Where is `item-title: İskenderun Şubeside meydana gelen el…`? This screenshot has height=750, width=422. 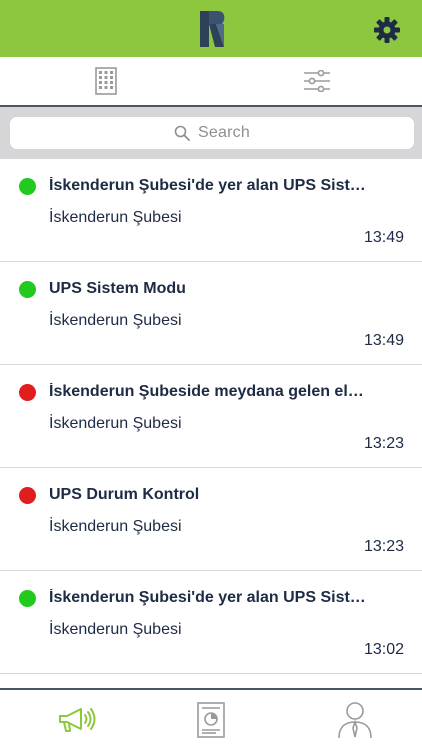 item-title: İskenderun Şubeside meydana gelen el… is located at coordinates (206, 391).